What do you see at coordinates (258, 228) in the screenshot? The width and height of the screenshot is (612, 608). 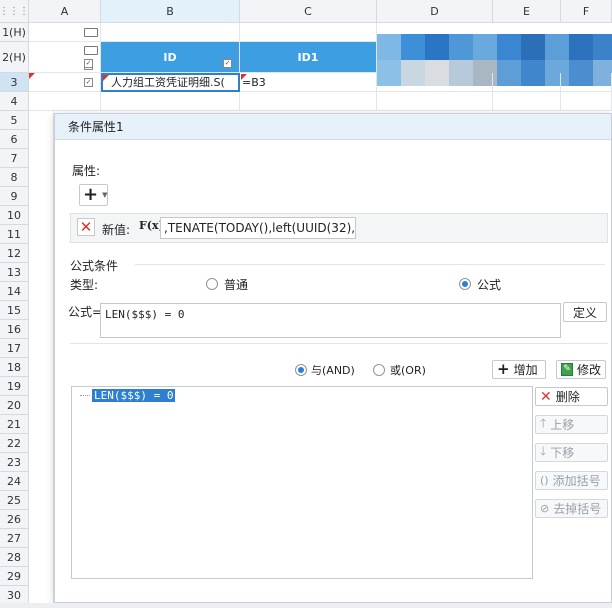 I see `new-value-formula-input: ,TENATE(TODAY(),left(UUID(32),9))` at bounding box center [258, 228].